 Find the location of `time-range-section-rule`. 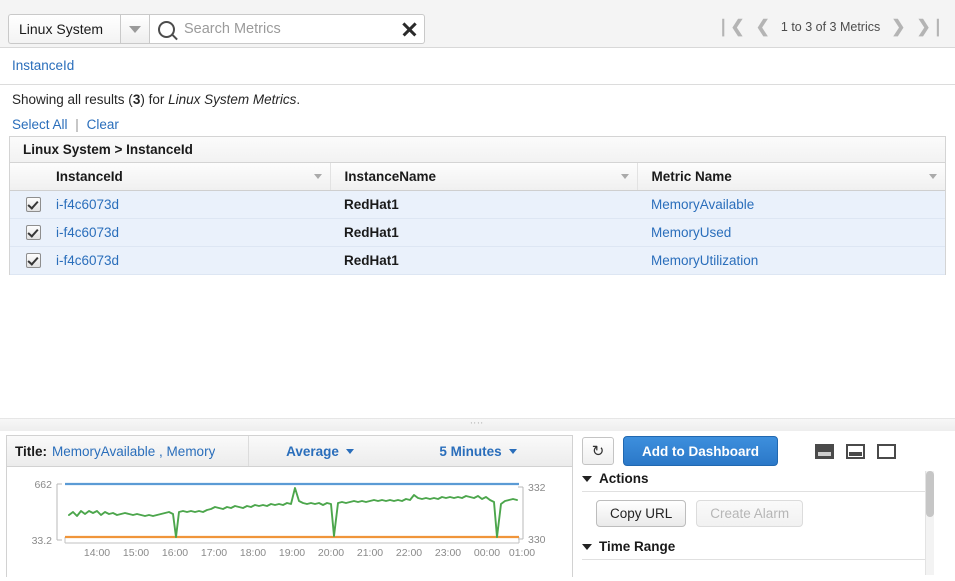

time-range-section-rule is located at coordinates (758, 559).